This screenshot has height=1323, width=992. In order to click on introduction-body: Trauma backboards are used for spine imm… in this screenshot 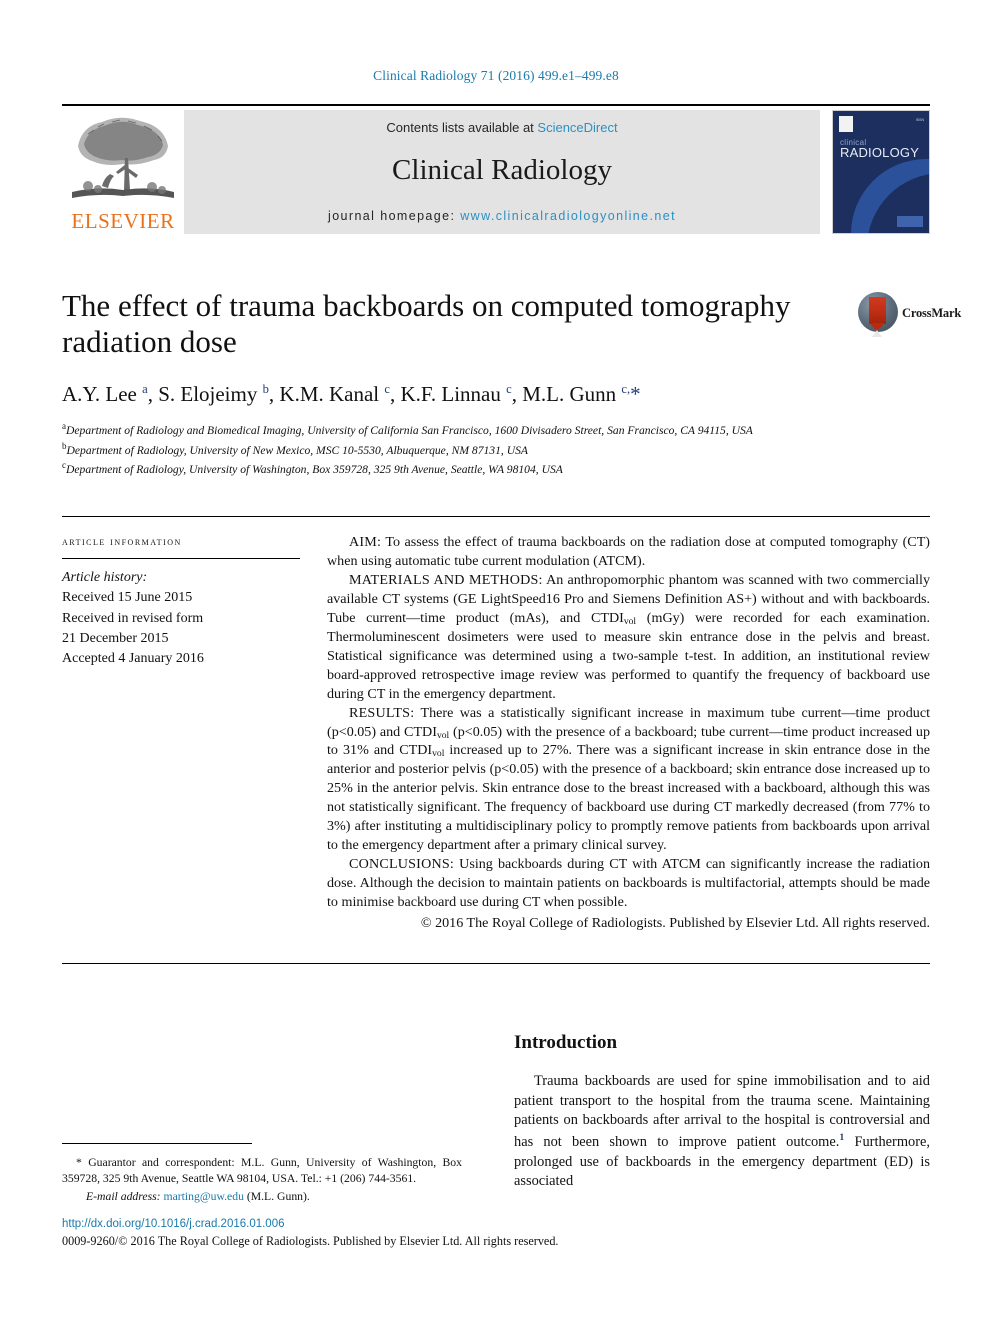, I will do `click(722, 1132)`.